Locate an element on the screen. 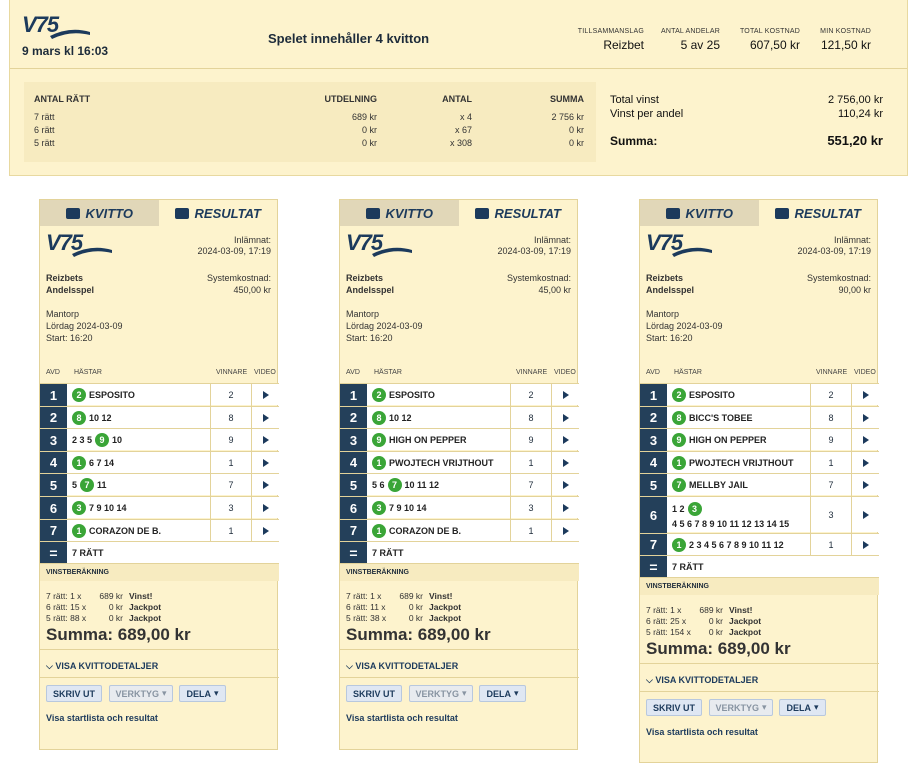  vinst-per-andel-label: Vinst per andel is located at coordinates (647, 114).